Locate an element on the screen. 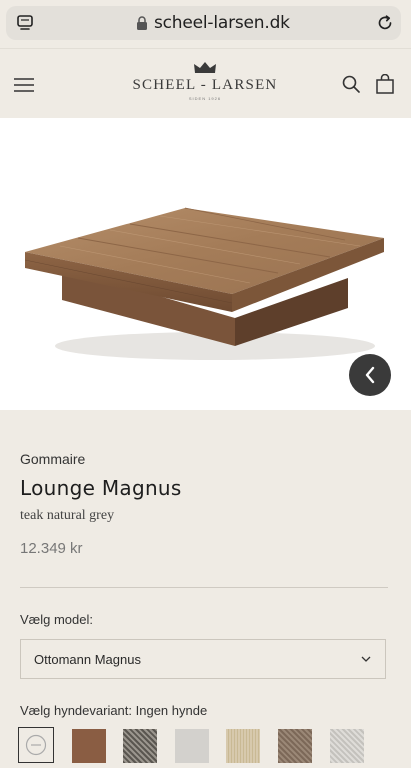 This screenshot has width=411, height=768. tabs-icon is located at coordinates (25, 23).